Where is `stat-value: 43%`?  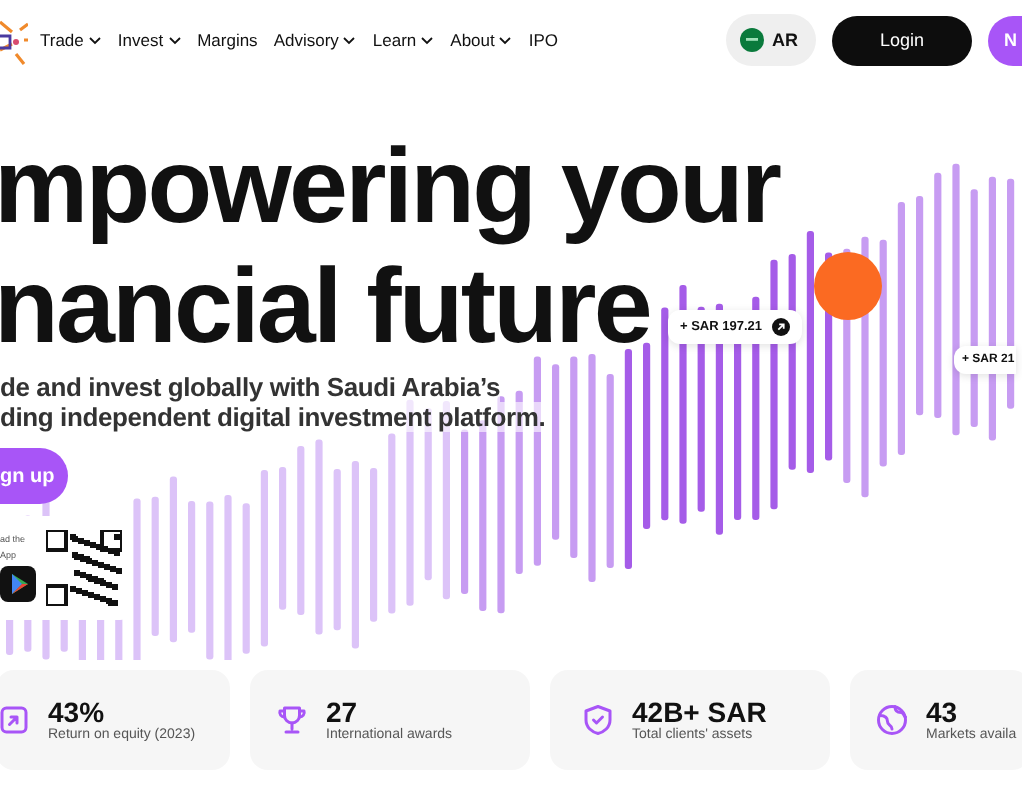 stat-value: 43% is located at coordinates (77, 713).